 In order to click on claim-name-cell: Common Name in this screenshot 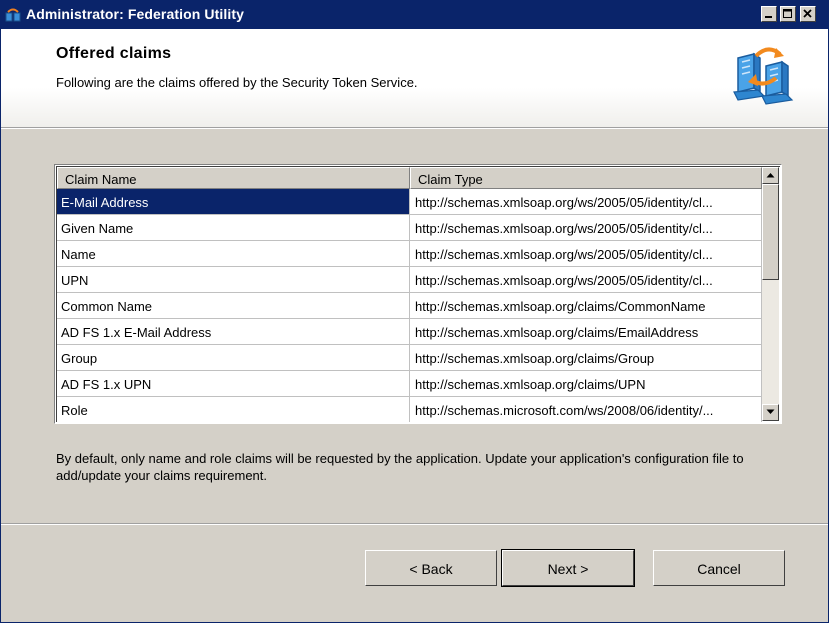, I will do `click(233, 306)`.